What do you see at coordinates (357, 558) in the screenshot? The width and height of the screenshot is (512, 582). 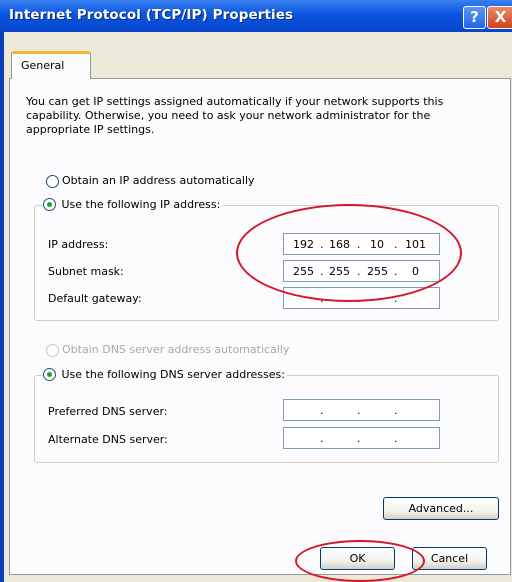 I see `ok-button: OK` at bounding box center [357, 558].